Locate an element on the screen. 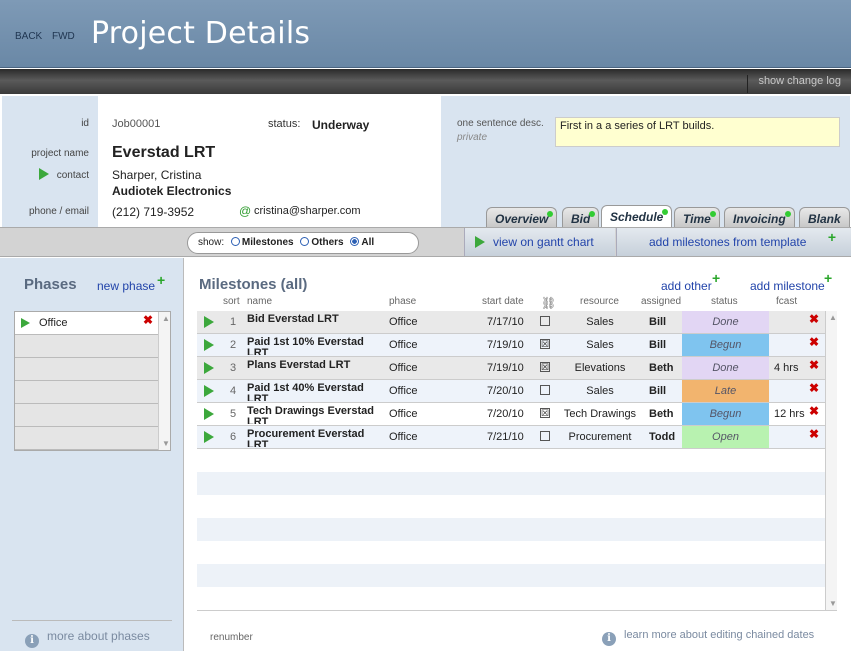  template-button: add milestones from template + is located at coordinates (733, 242).